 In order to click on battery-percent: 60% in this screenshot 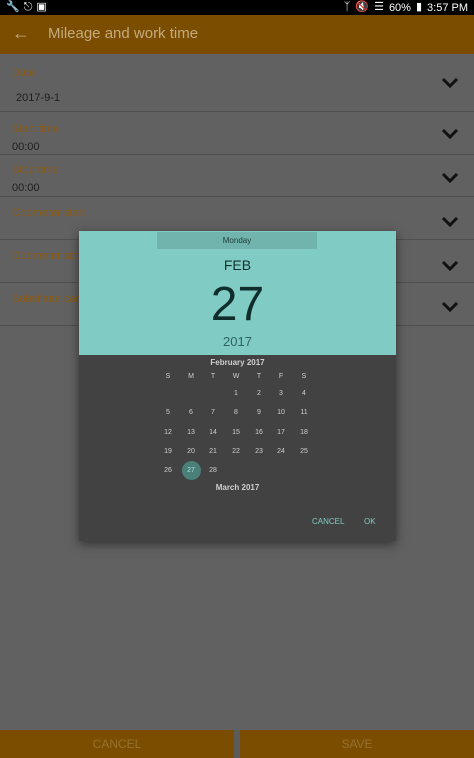, I will do `click(399, 7)`.